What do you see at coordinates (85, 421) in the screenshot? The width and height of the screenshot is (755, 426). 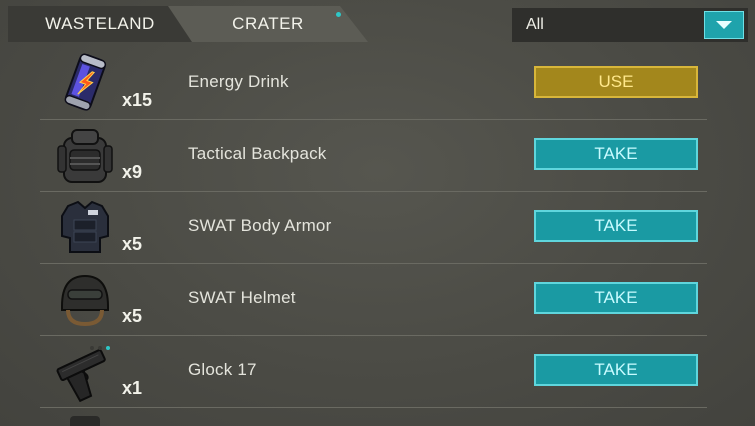 I see `partial-item-icon` at bounding box center [85, 421].